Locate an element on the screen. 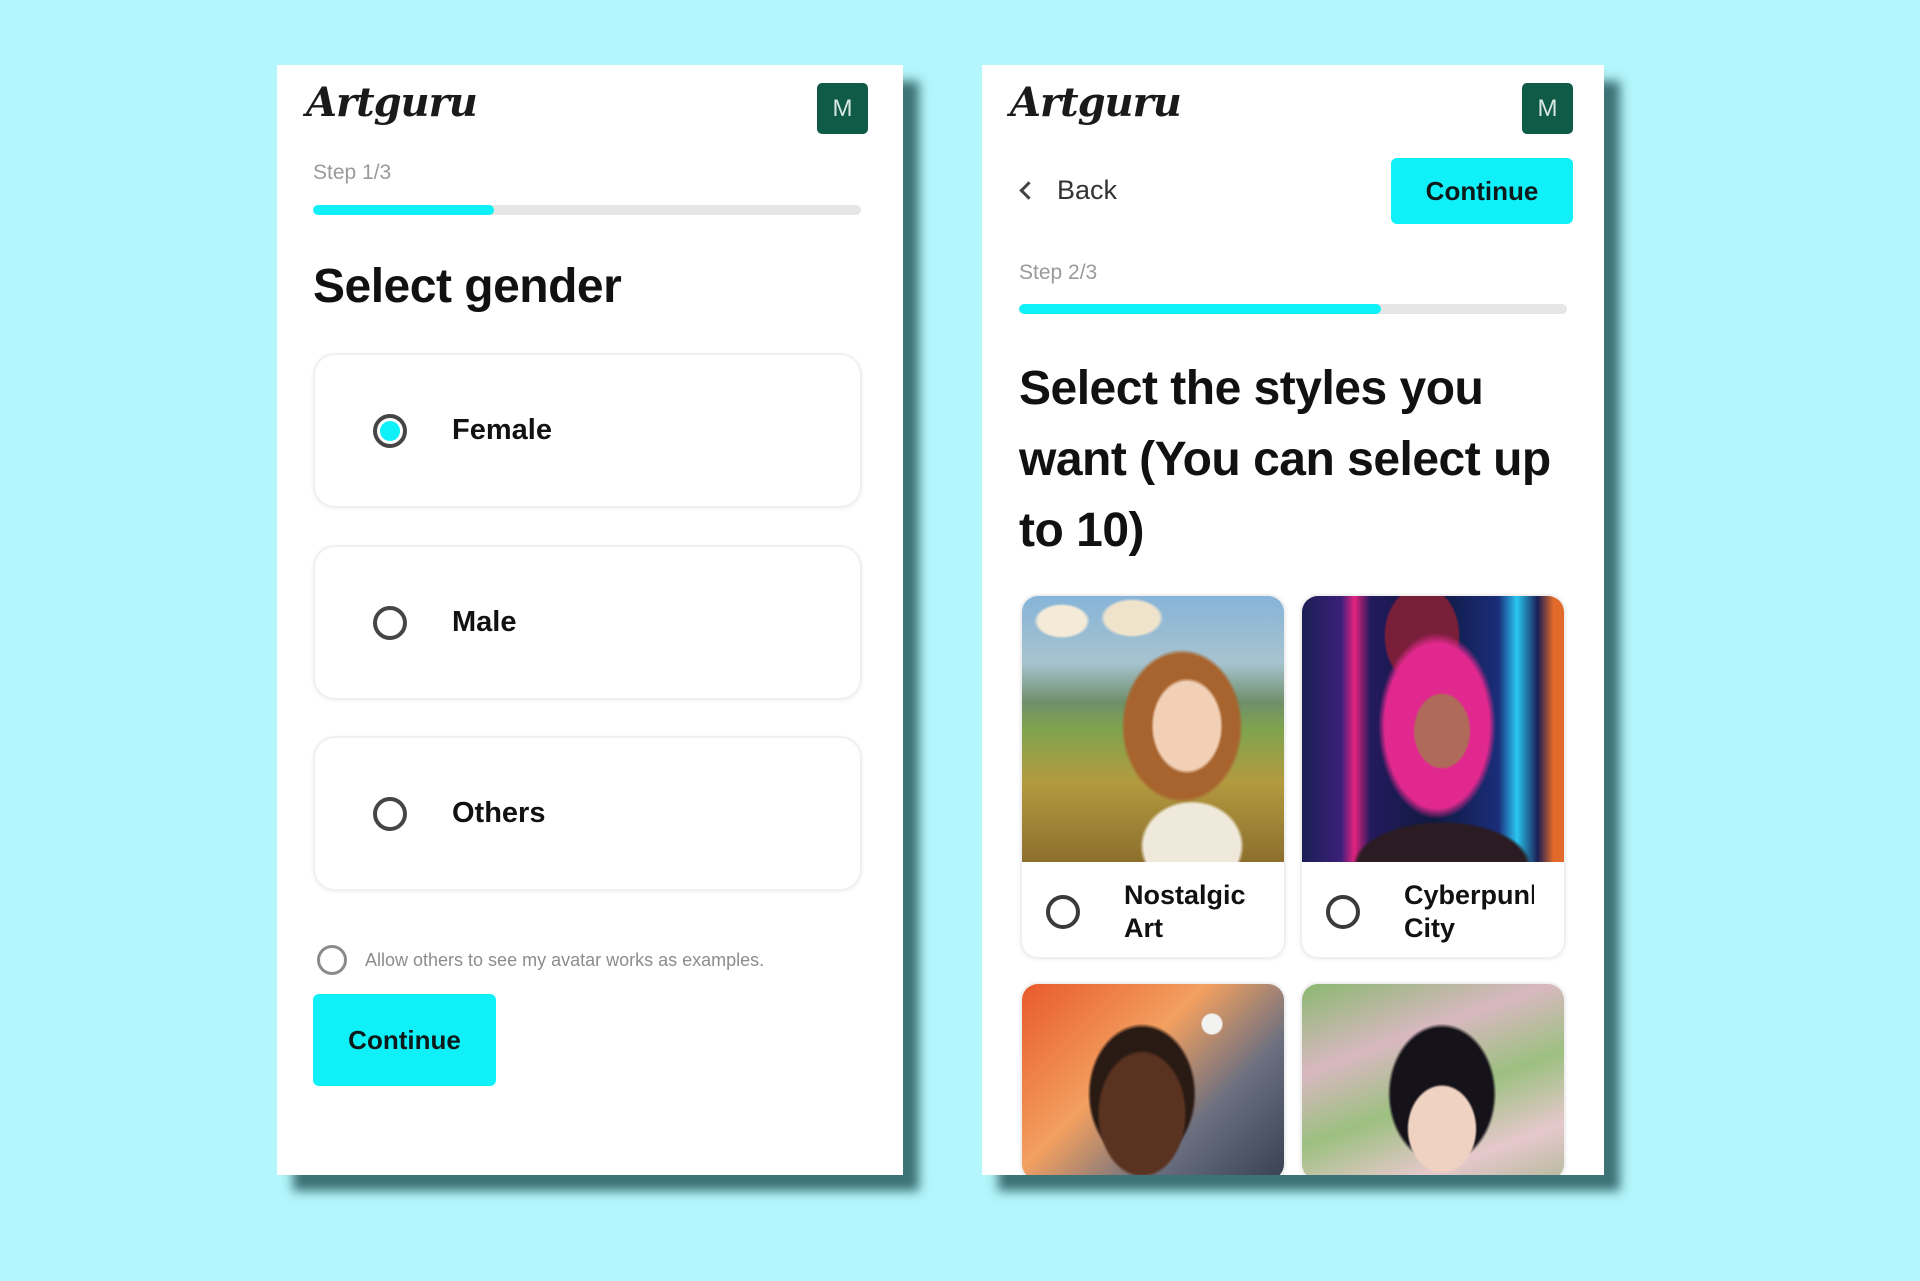 The image size is (1920, 1281). style-name: Cyberpunk City is located at coordinates (1469, 911).